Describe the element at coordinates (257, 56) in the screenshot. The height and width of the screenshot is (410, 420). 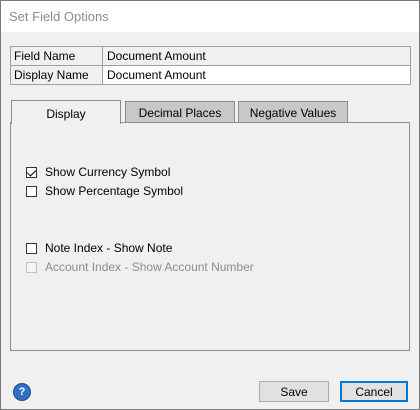
I see `field-name-value: Document Amount` at that location.